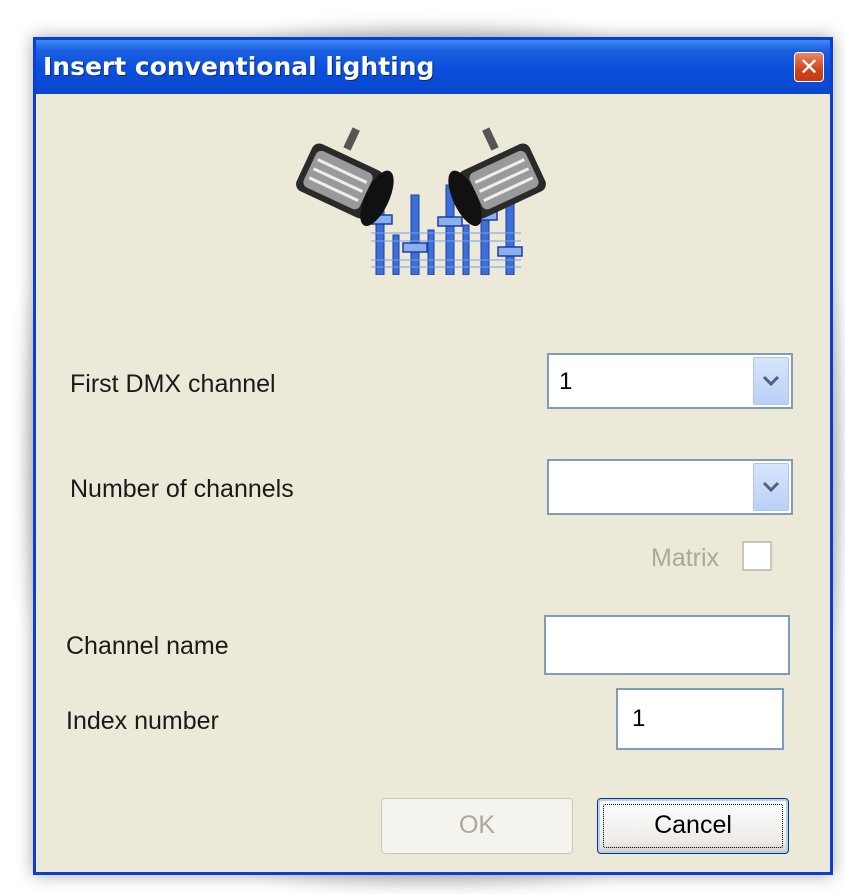  I want to click on close-icon: ✕, so click(809, 67).